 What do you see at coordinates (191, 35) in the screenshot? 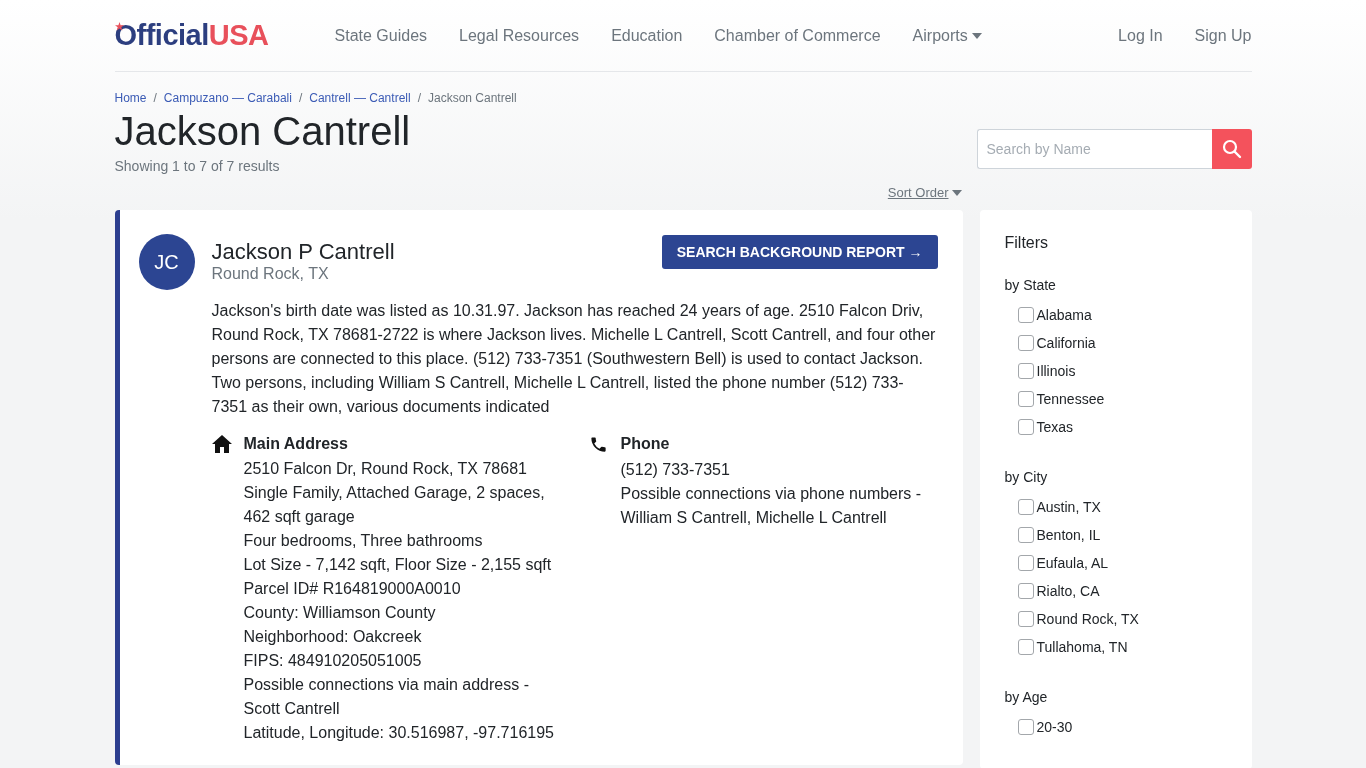
I see `logo: OfficialUSA` at bounding box center [191, 35].